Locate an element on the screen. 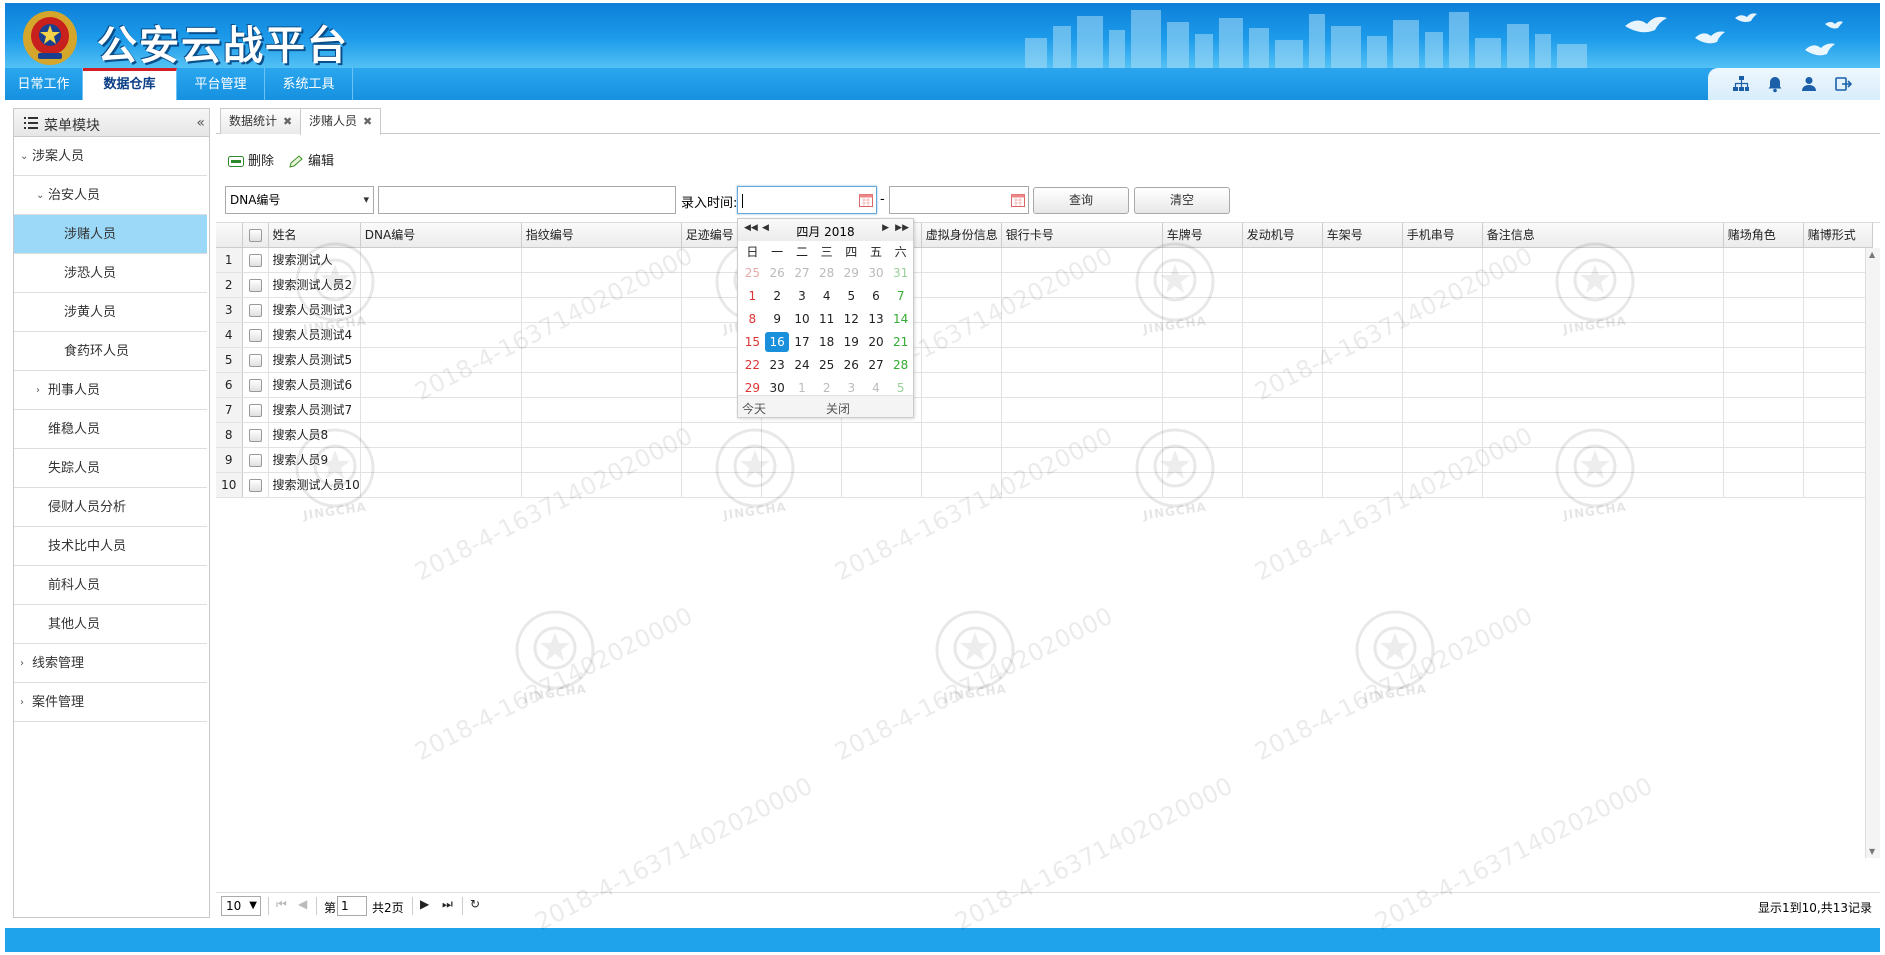 The width and height of the screenshot is (1885, 955). calendar-day: 31 is located at coordinates (900, 272).